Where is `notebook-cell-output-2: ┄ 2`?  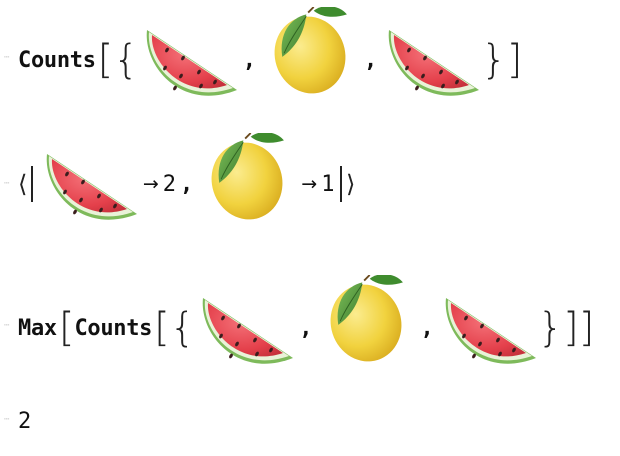
notebook-cell-output-2: ┄ 2 is located at coordinates (310, 420).